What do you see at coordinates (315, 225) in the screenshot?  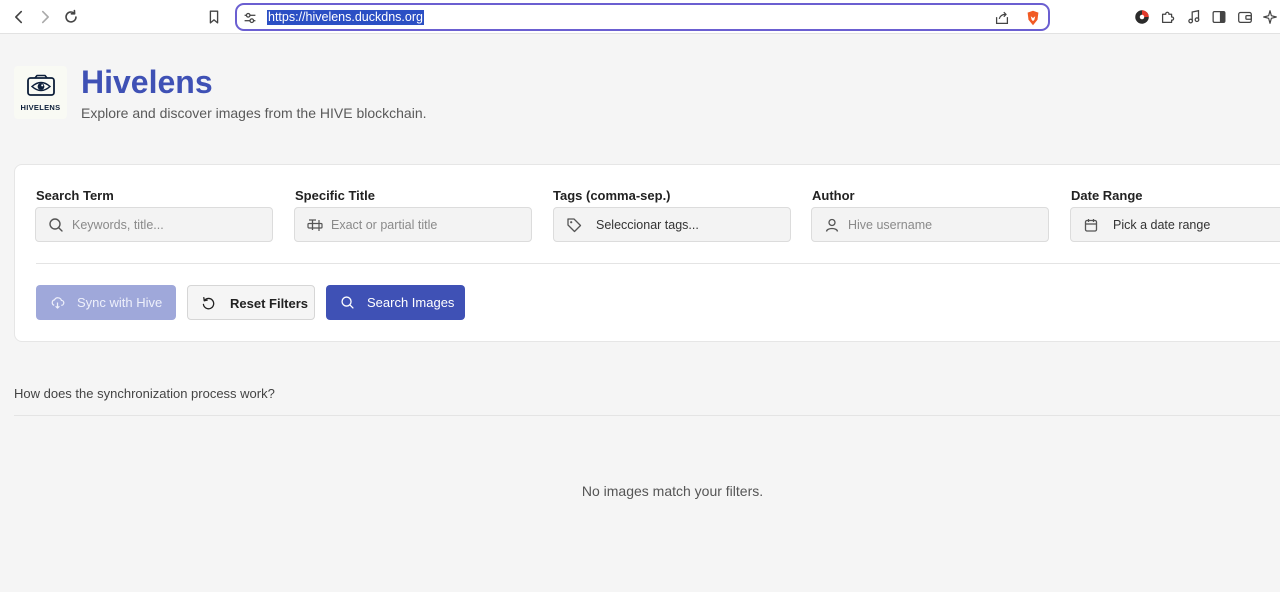 I see `text-cursor-icon` at bounding box center [315, 225].